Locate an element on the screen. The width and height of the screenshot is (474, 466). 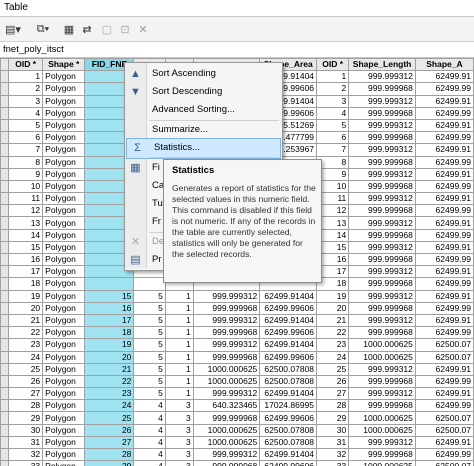
menu-item-sort-descending: ▼ Sort Descending is located at coordinates (203, 92).